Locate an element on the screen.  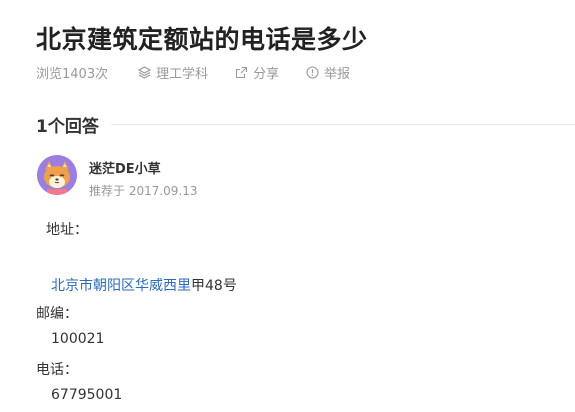
share-label: 分享 is located at coordinates (266, 74).